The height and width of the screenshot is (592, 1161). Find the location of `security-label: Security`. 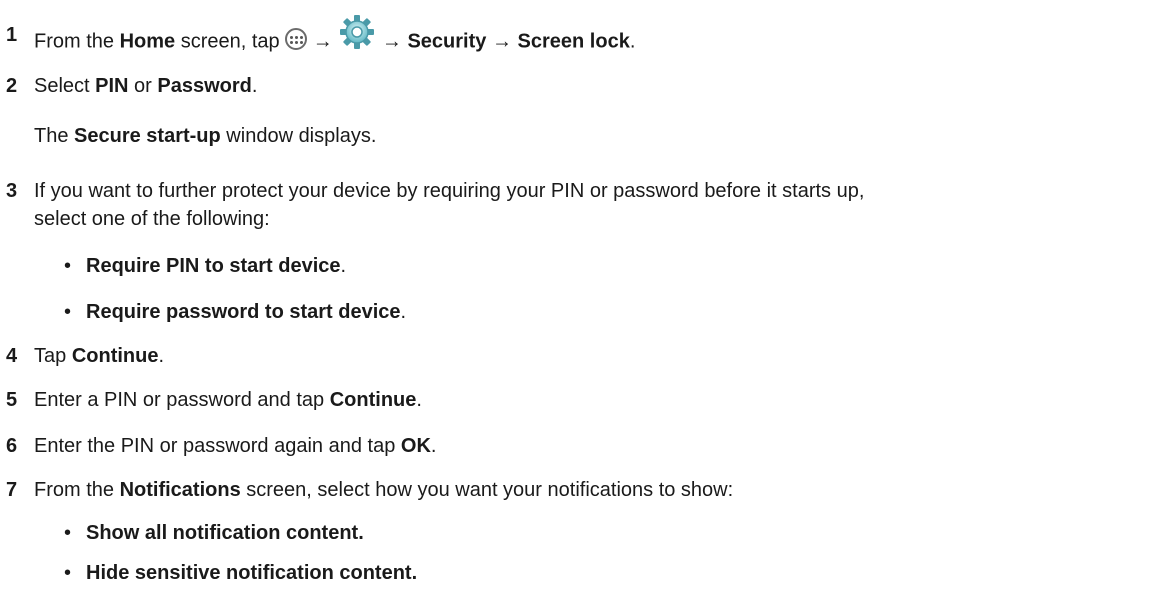

security-label: Security is located at coordinates (447, 41).